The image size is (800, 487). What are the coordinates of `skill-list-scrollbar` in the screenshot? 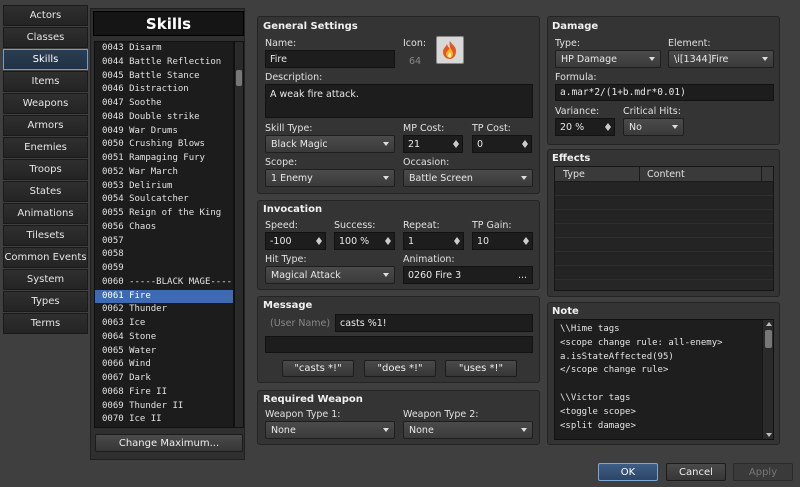 It's located at (239, 234).